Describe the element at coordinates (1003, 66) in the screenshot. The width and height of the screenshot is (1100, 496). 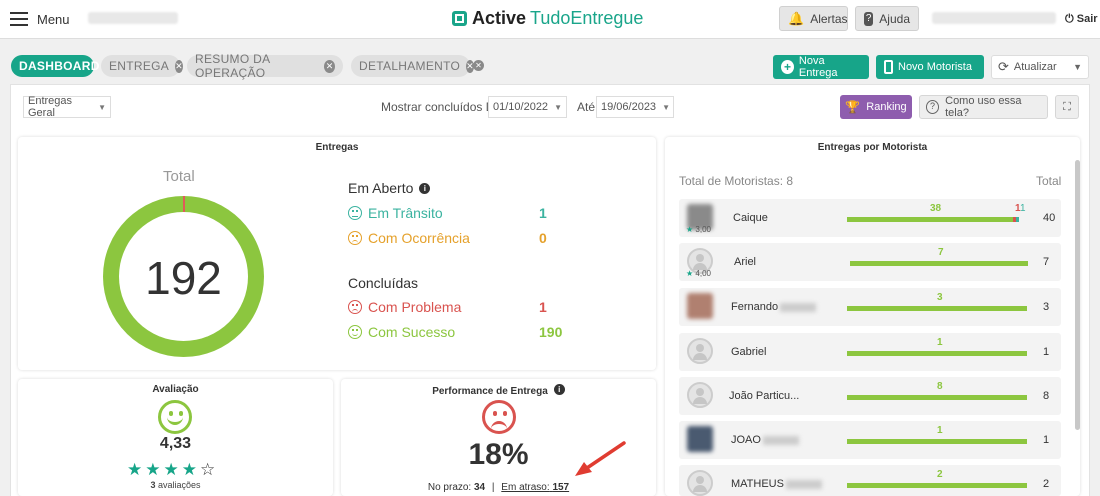
I see `refresh-icon: ⟳` at that location.